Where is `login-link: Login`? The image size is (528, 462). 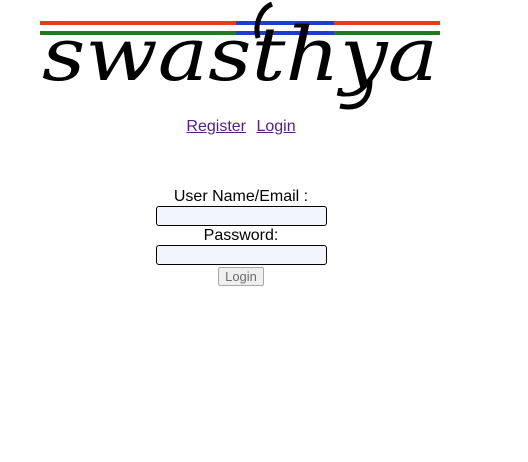 login-link: Login is located at coordinates (275, 126).